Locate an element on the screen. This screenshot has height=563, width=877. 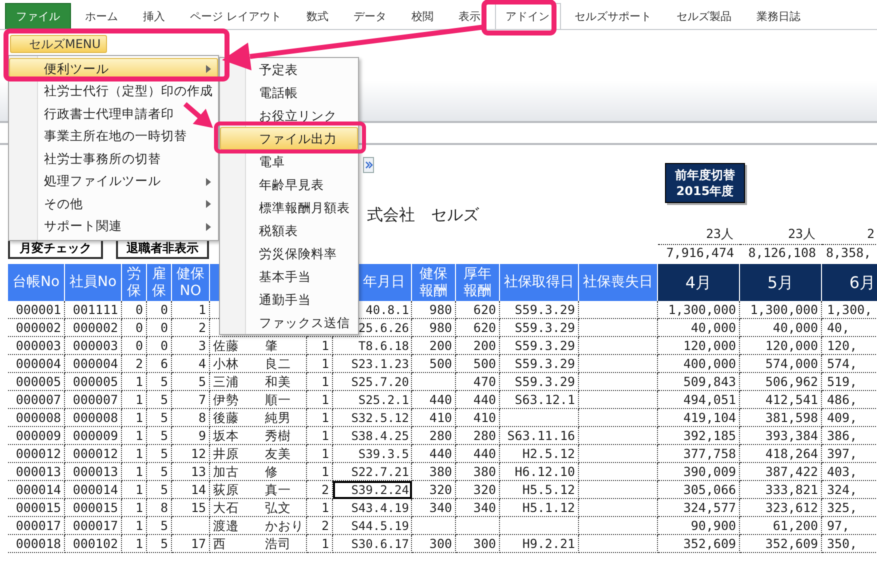
column-header: 6月 is located at coordinates (849, 282).